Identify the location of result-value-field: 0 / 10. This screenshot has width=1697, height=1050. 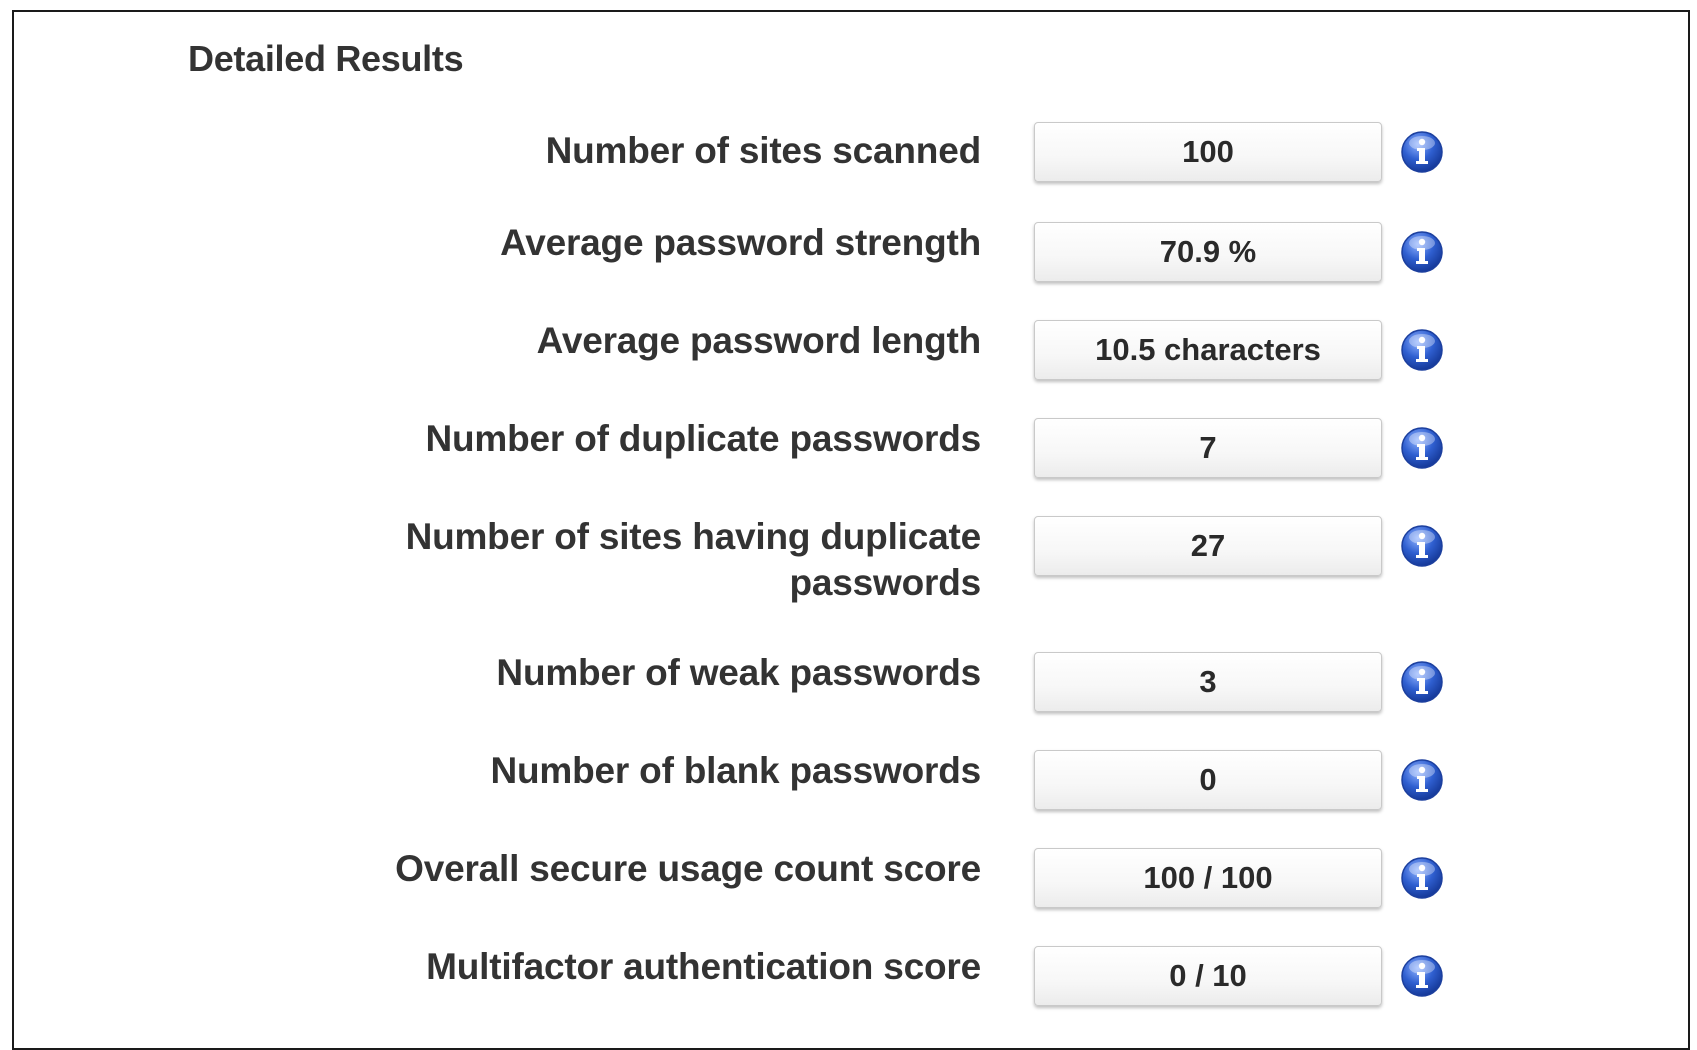
(1208, 976).